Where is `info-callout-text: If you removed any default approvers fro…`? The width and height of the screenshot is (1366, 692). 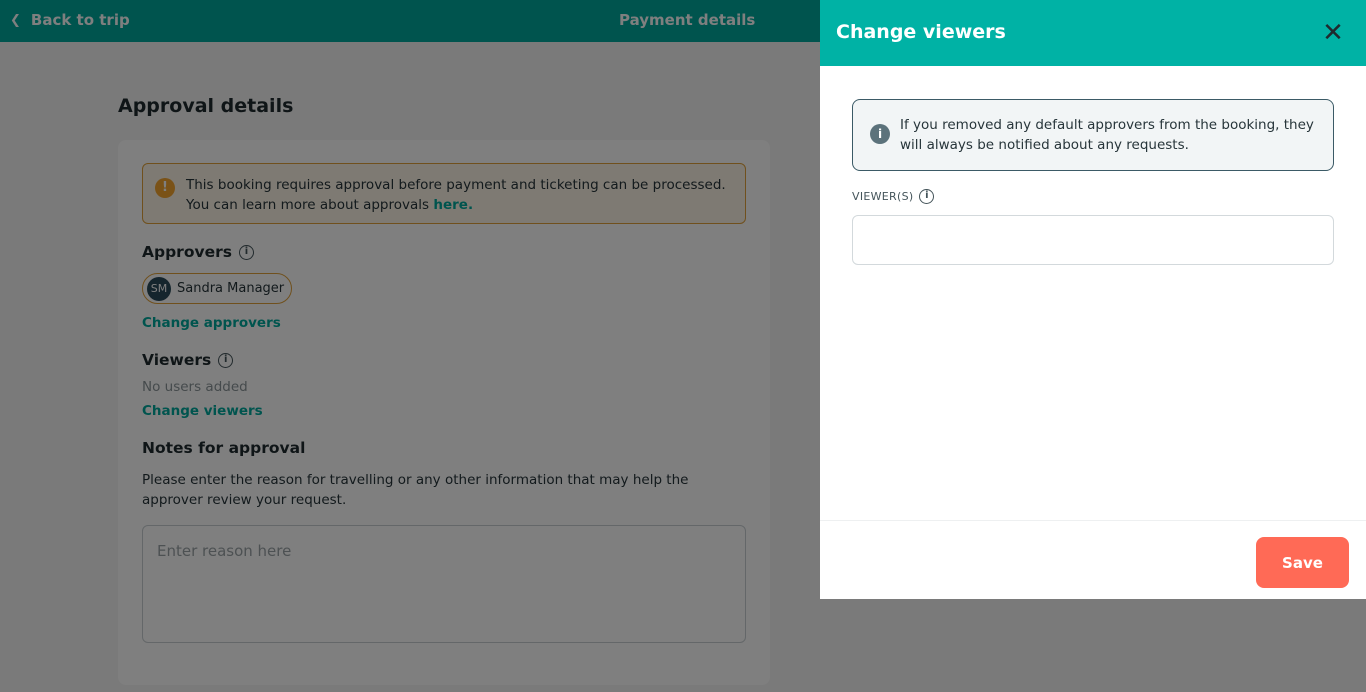 info-callout-text: If you removed any default approvers fro… is located at coordinates (1107, 135).